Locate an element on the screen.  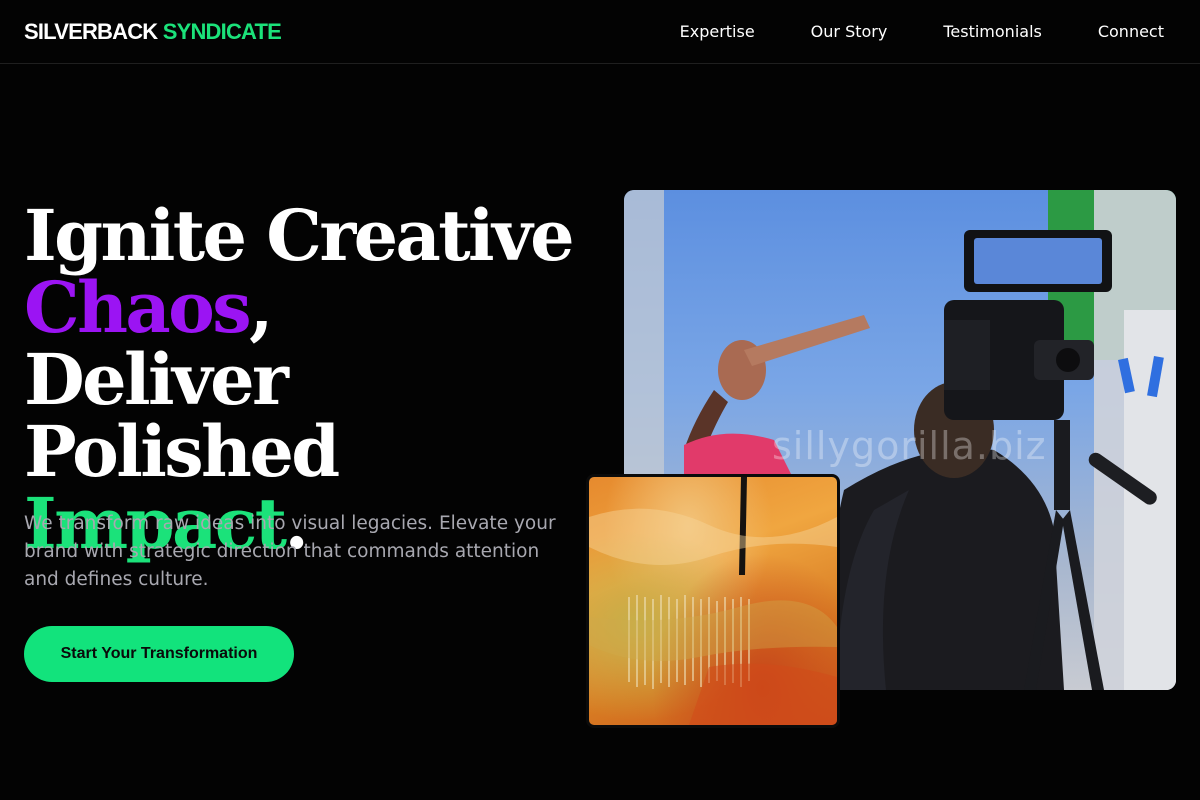
headline-comma: , is located at coordinates (261, 307).